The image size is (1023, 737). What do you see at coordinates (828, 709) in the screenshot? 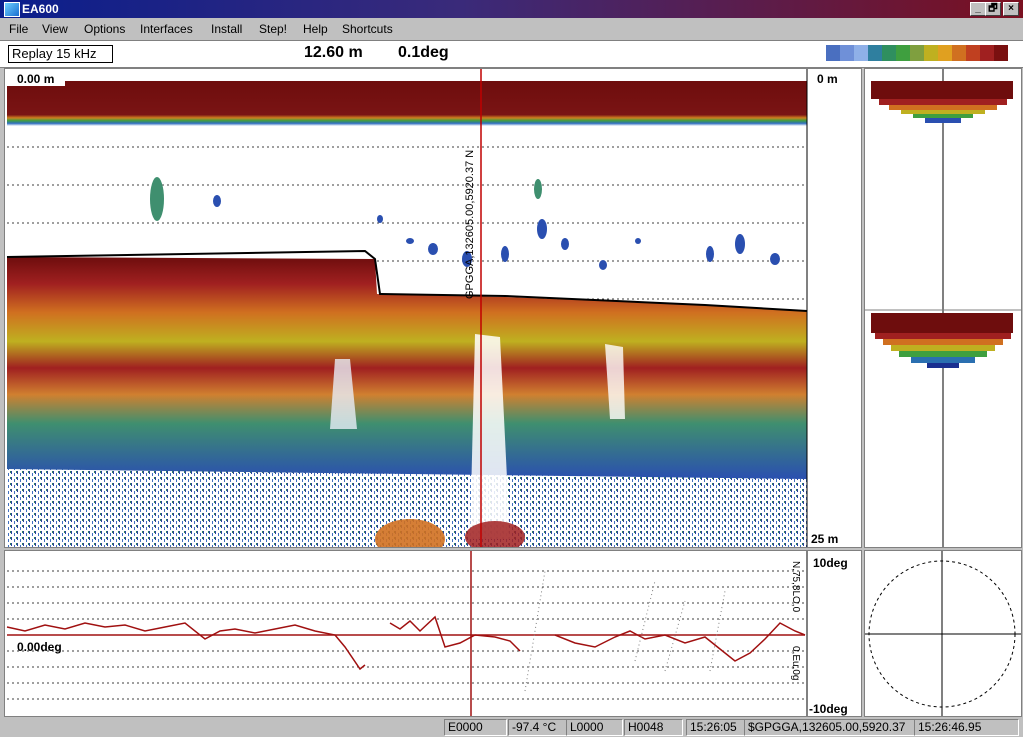
I see `motion-bottom-label: -10deg` at bounding box center [828, 709].